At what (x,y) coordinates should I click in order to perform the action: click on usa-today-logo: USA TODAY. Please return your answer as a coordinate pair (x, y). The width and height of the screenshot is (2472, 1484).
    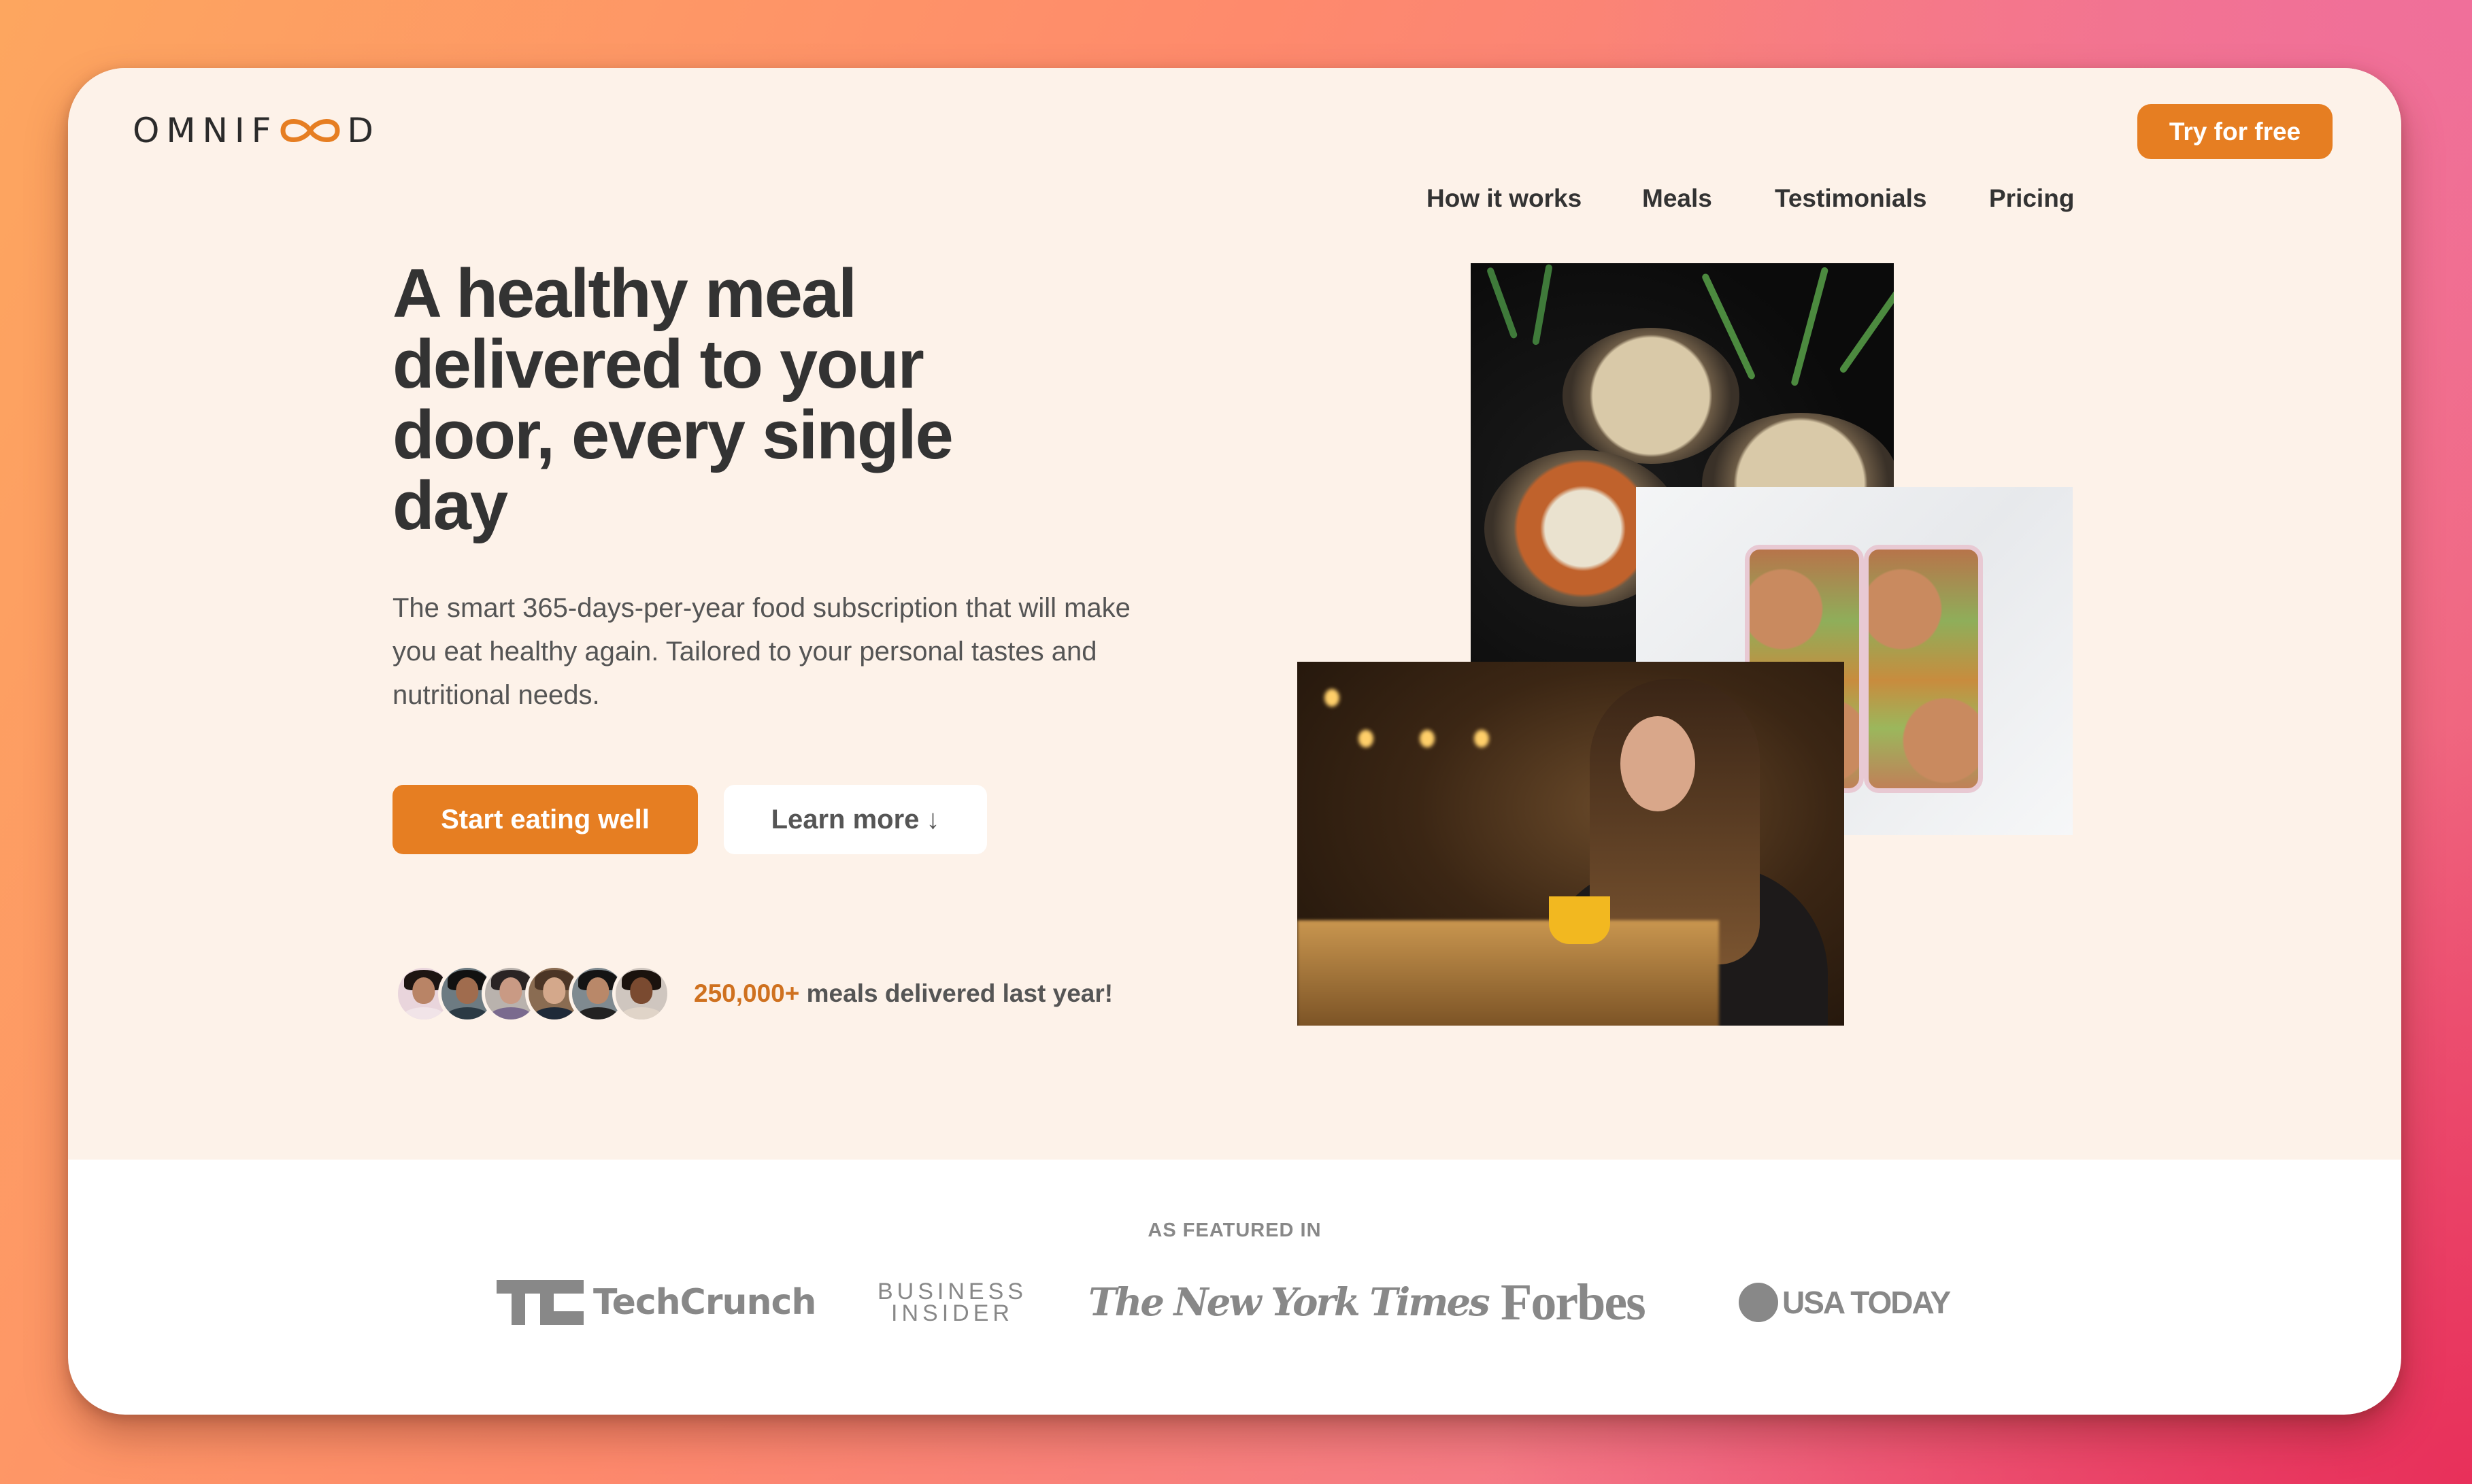
    Looking at the image, I should click on (1845, 1302).